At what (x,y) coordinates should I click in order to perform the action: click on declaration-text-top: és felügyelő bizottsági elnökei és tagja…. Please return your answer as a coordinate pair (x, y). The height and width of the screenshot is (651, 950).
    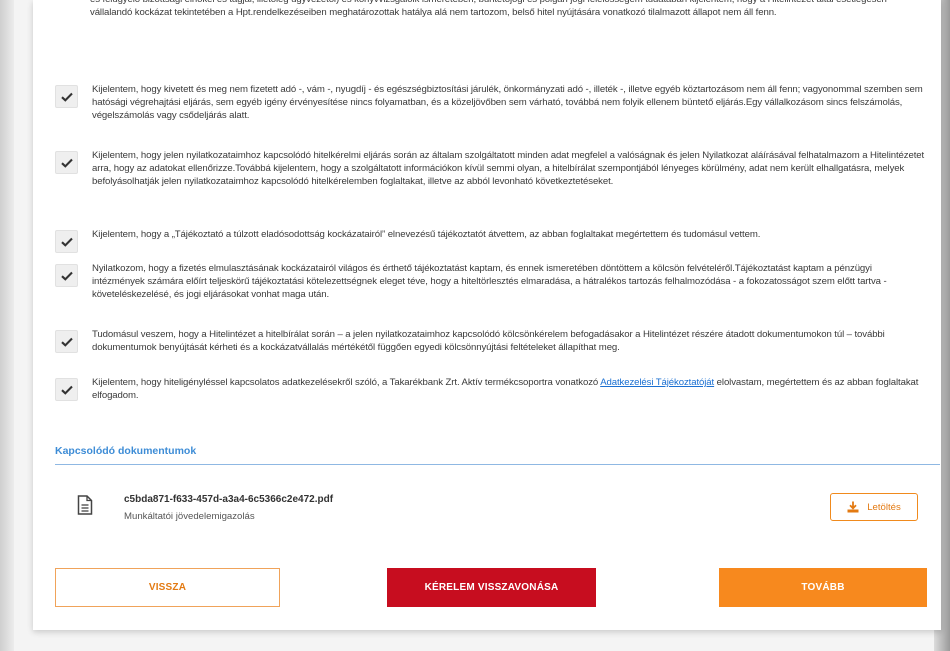
    Looking at the image, I should click on (488, 9).